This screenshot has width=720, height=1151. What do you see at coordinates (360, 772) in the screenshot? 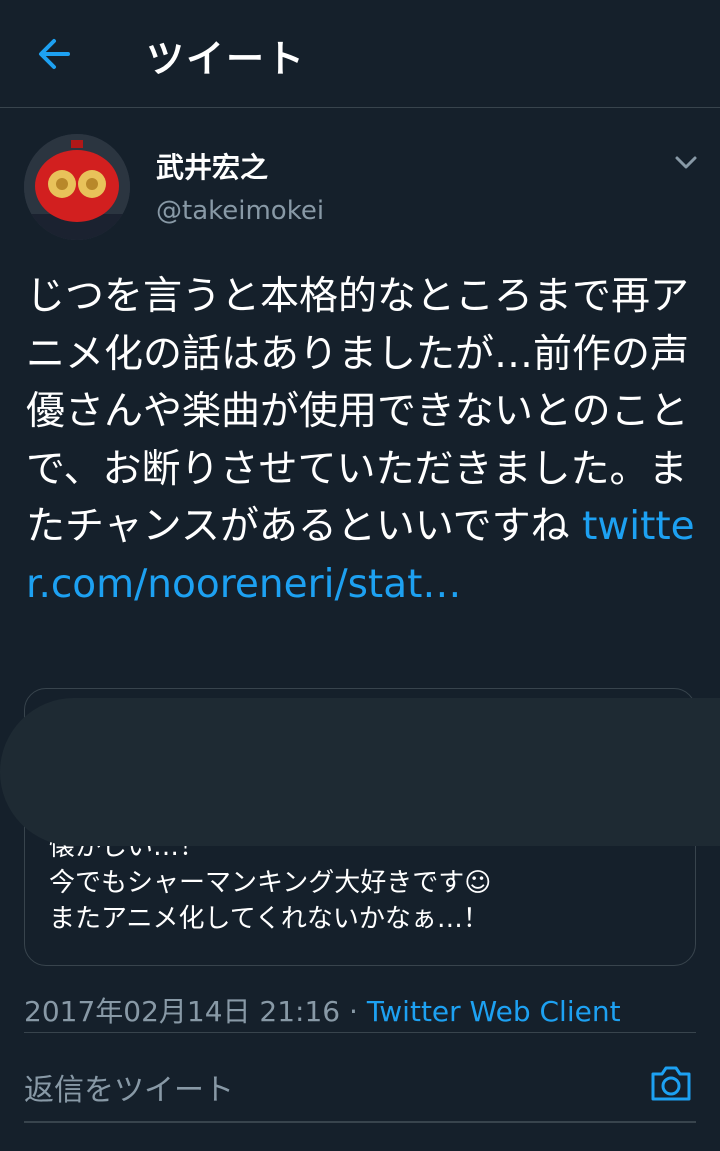
I see `redaction-overlay` at bounding box center [360, 772].